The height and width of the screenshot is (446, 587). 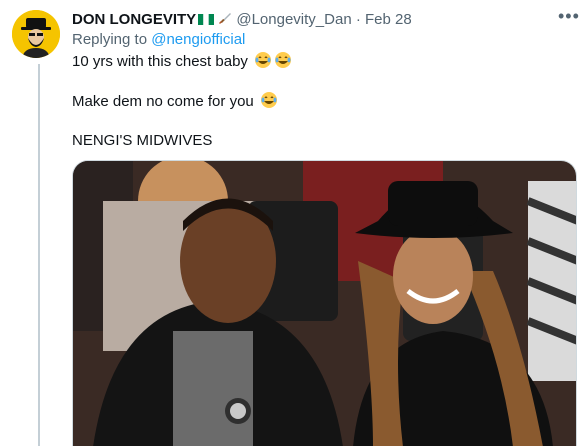 What do you see at coordinates (569, 16) in the screenshot?
I see `more-options-icon: •••` at bounding box center [569, 16].